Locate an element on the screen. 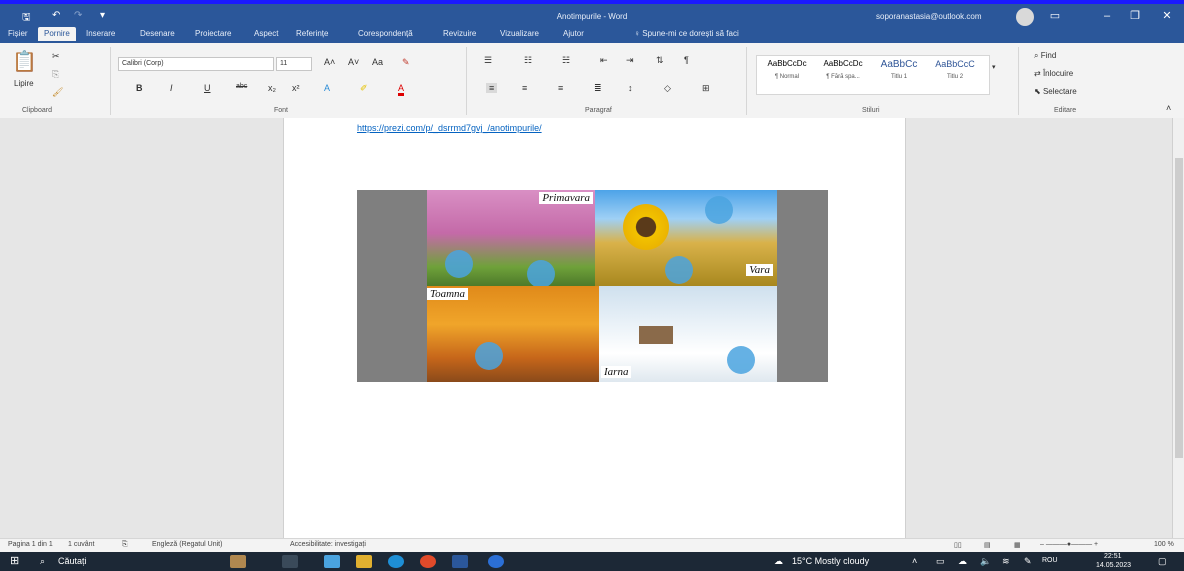  font-size-select: 11 is located at coordinates (294, 64).